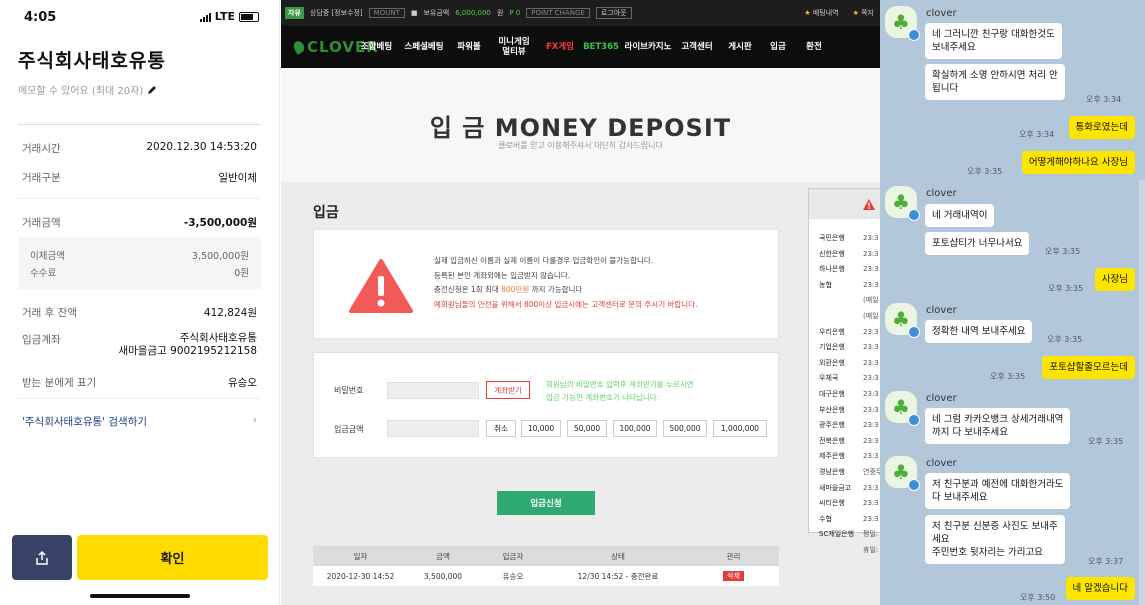 Image resolution: width=1145 pixels, height=605 pixels. What do you see at coordinates (376, 47) in the screenshot?
I see `nav-item: 조합베팅` at bounding box center [376, 47].